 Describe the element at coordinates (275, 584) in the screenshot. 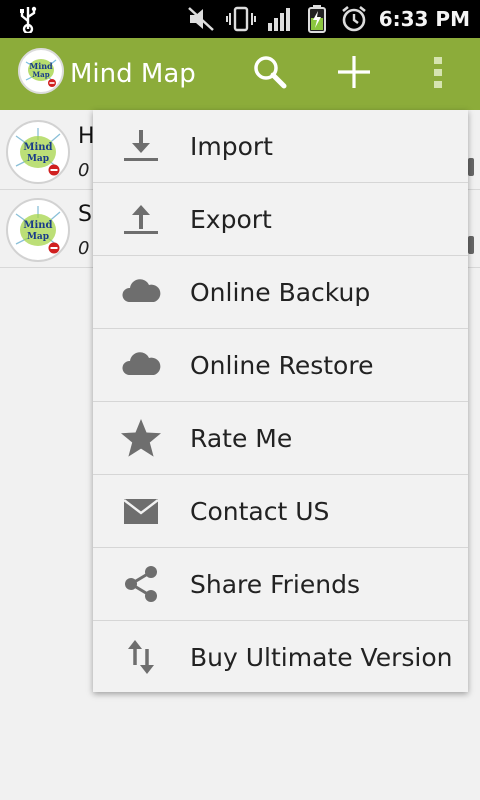

I see `menu-item-label: Share Friends` at that location.